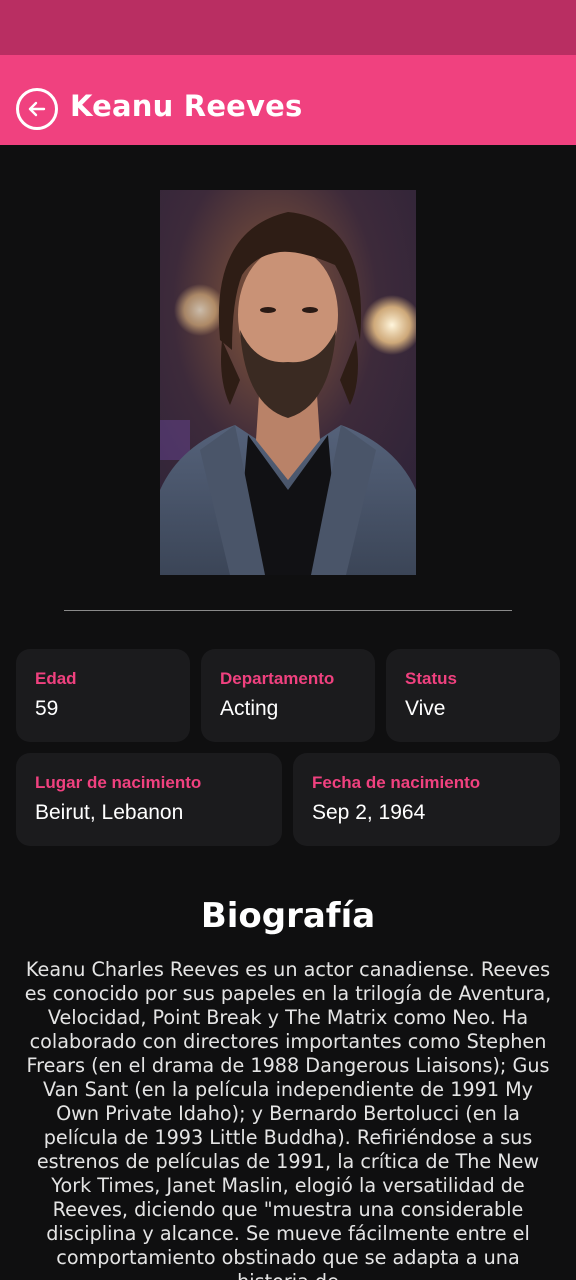 The width and height of the screenshot is (576, 1280). Describe the element at coordinates (249, 708) in the screenshot. I see `info-card-value: Acting` at that location.